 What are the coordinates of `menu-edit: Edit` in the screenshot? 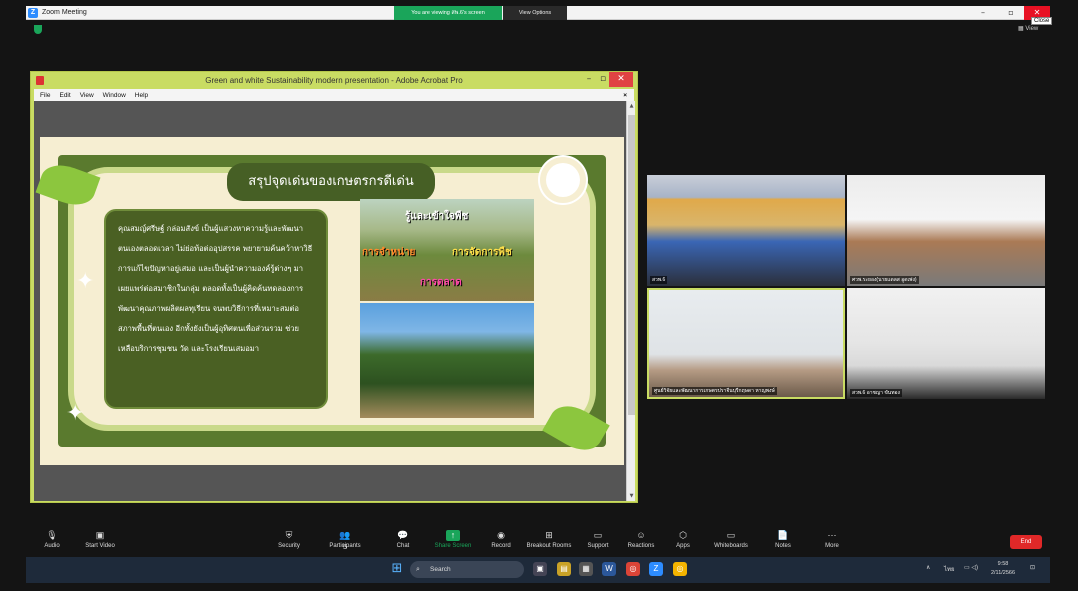 It's located at (64, 95).